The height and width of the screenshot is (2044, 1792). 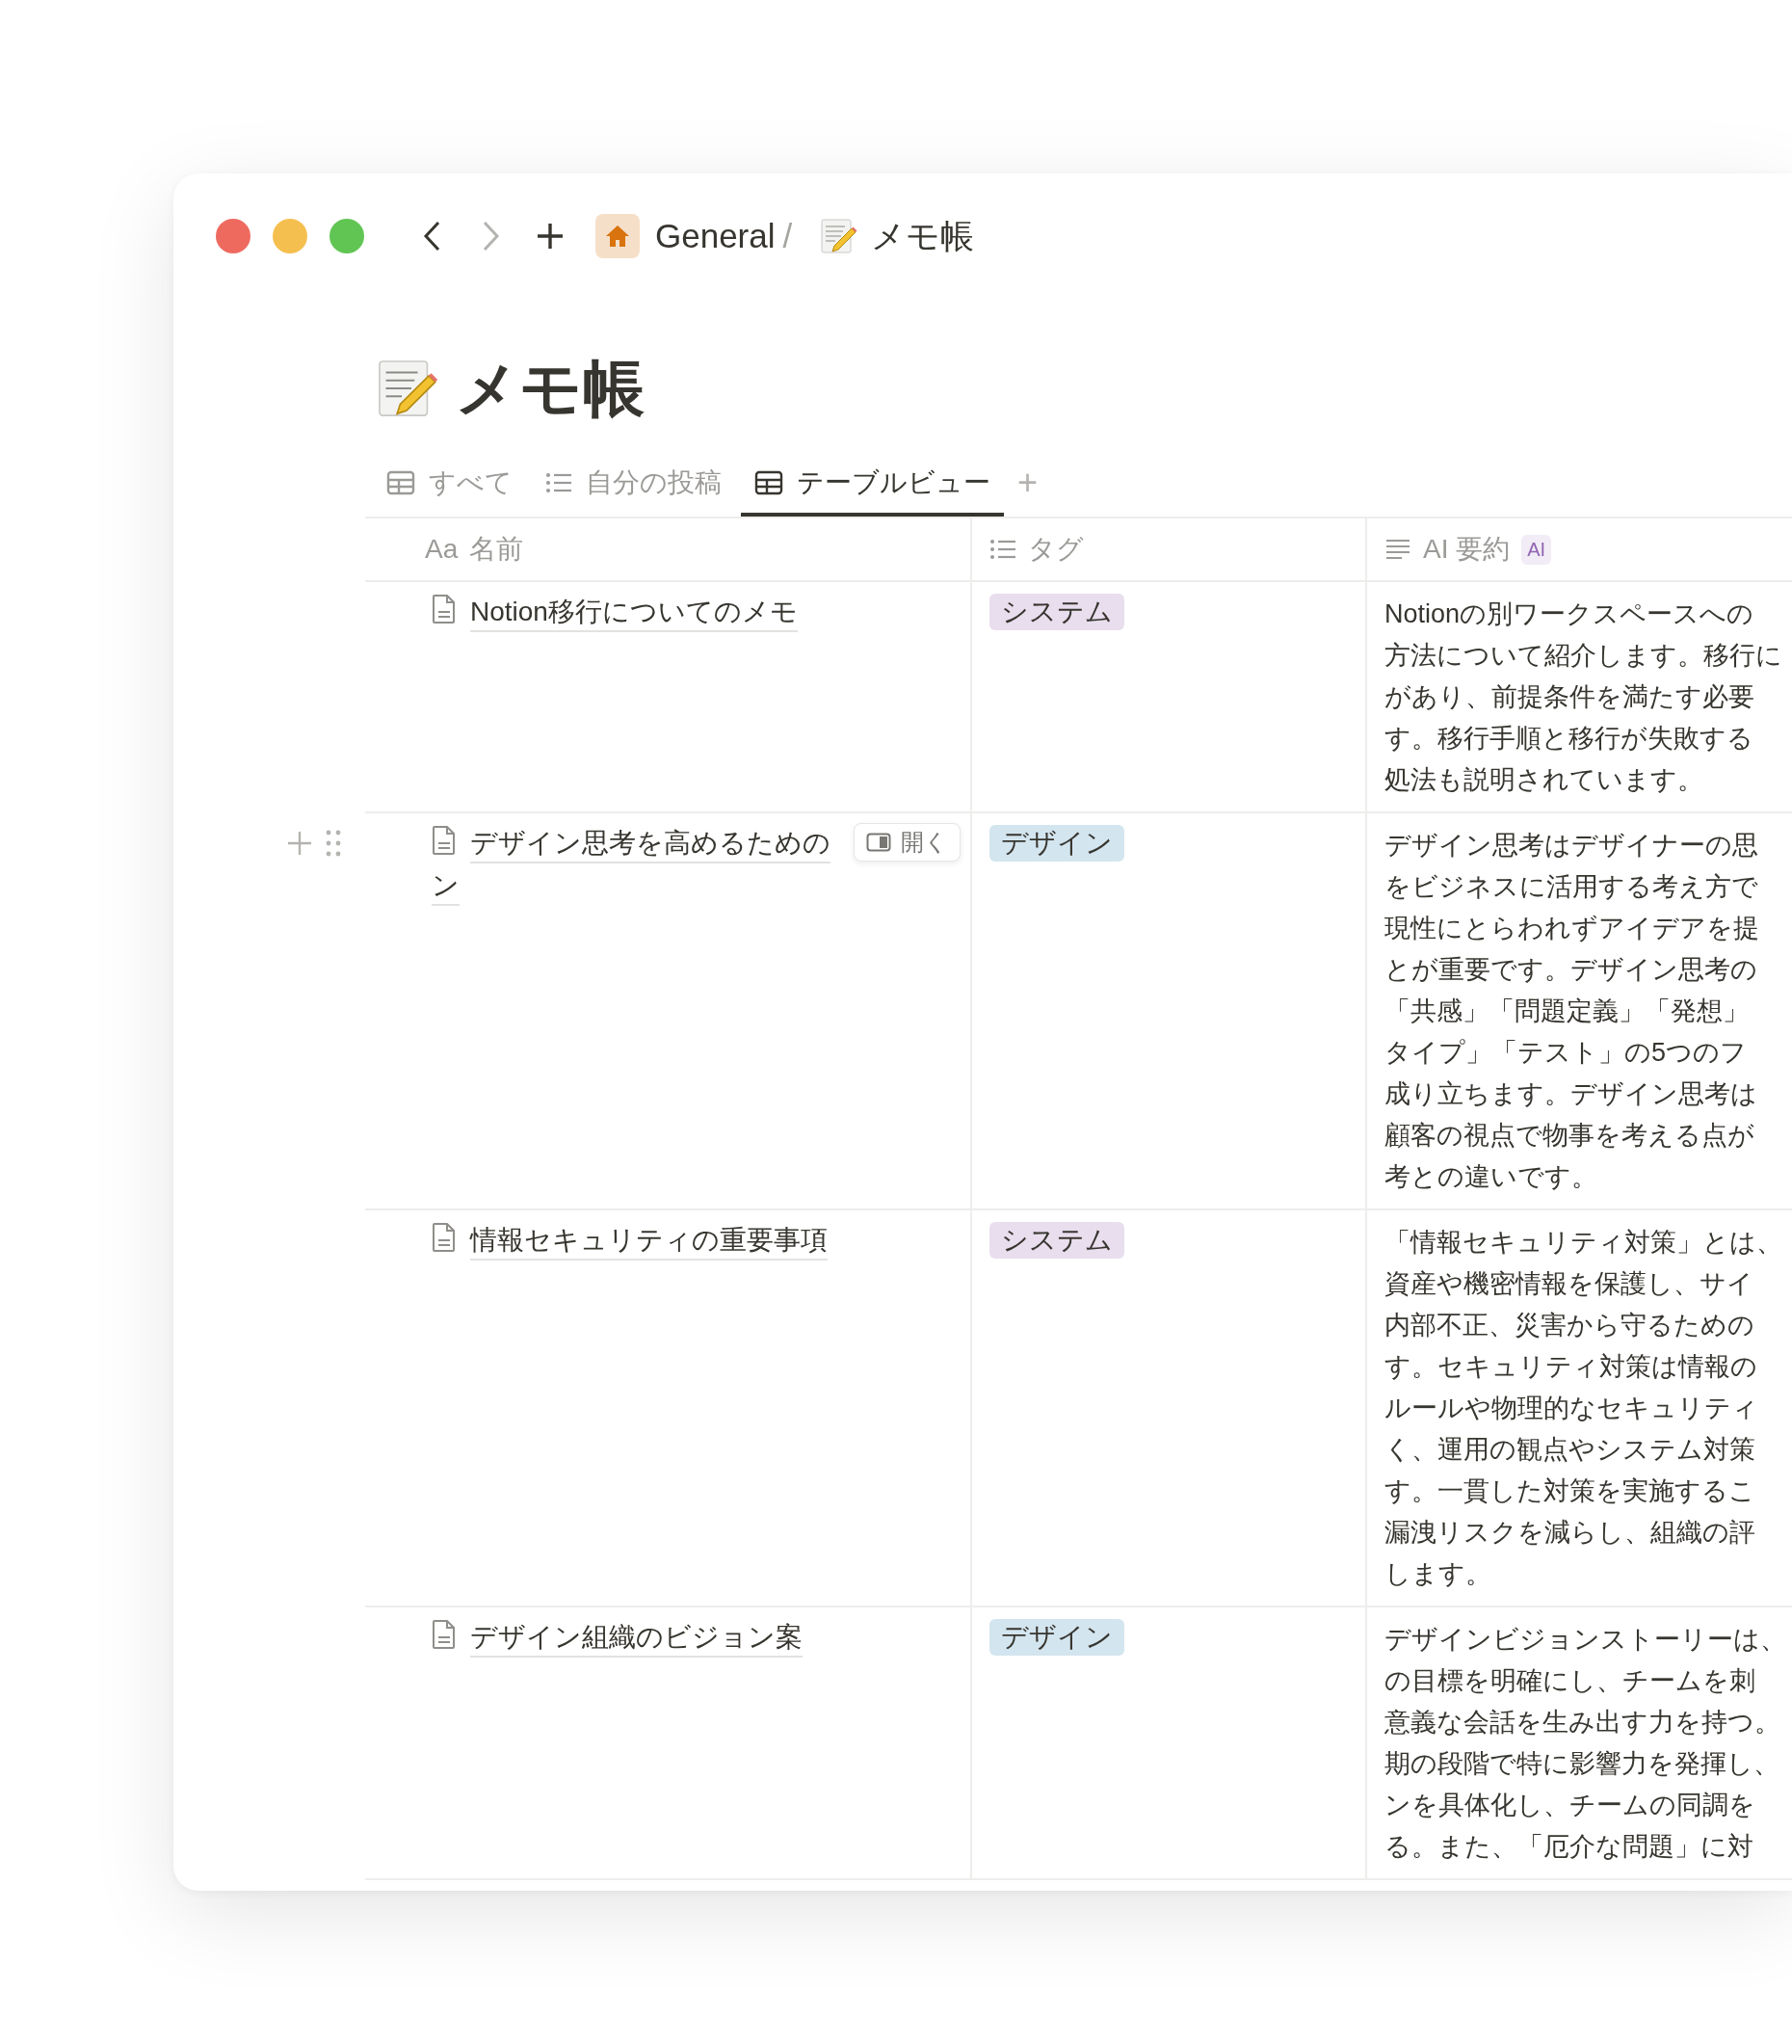 I want to click on open-button: 開く, so click(x=908, y=843).